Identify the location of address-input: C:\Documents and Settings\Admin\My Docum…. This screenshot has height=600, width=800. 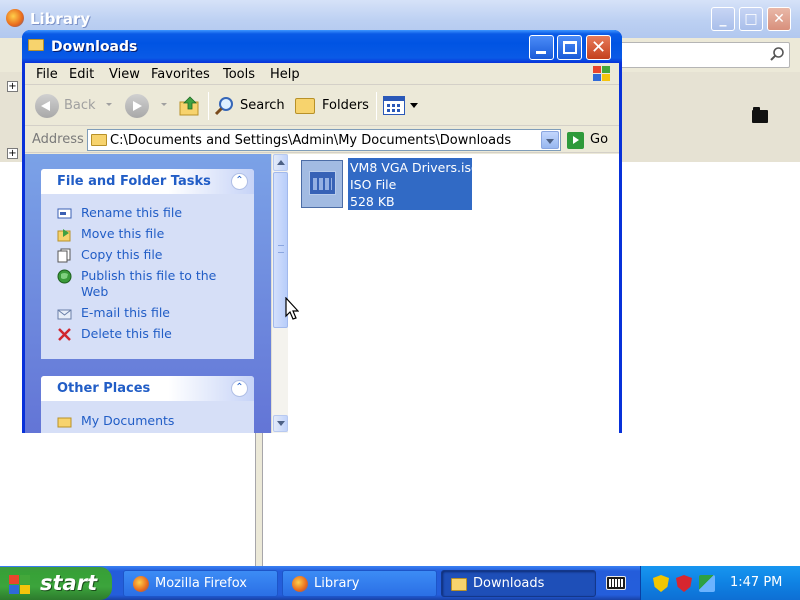
(324, 140).